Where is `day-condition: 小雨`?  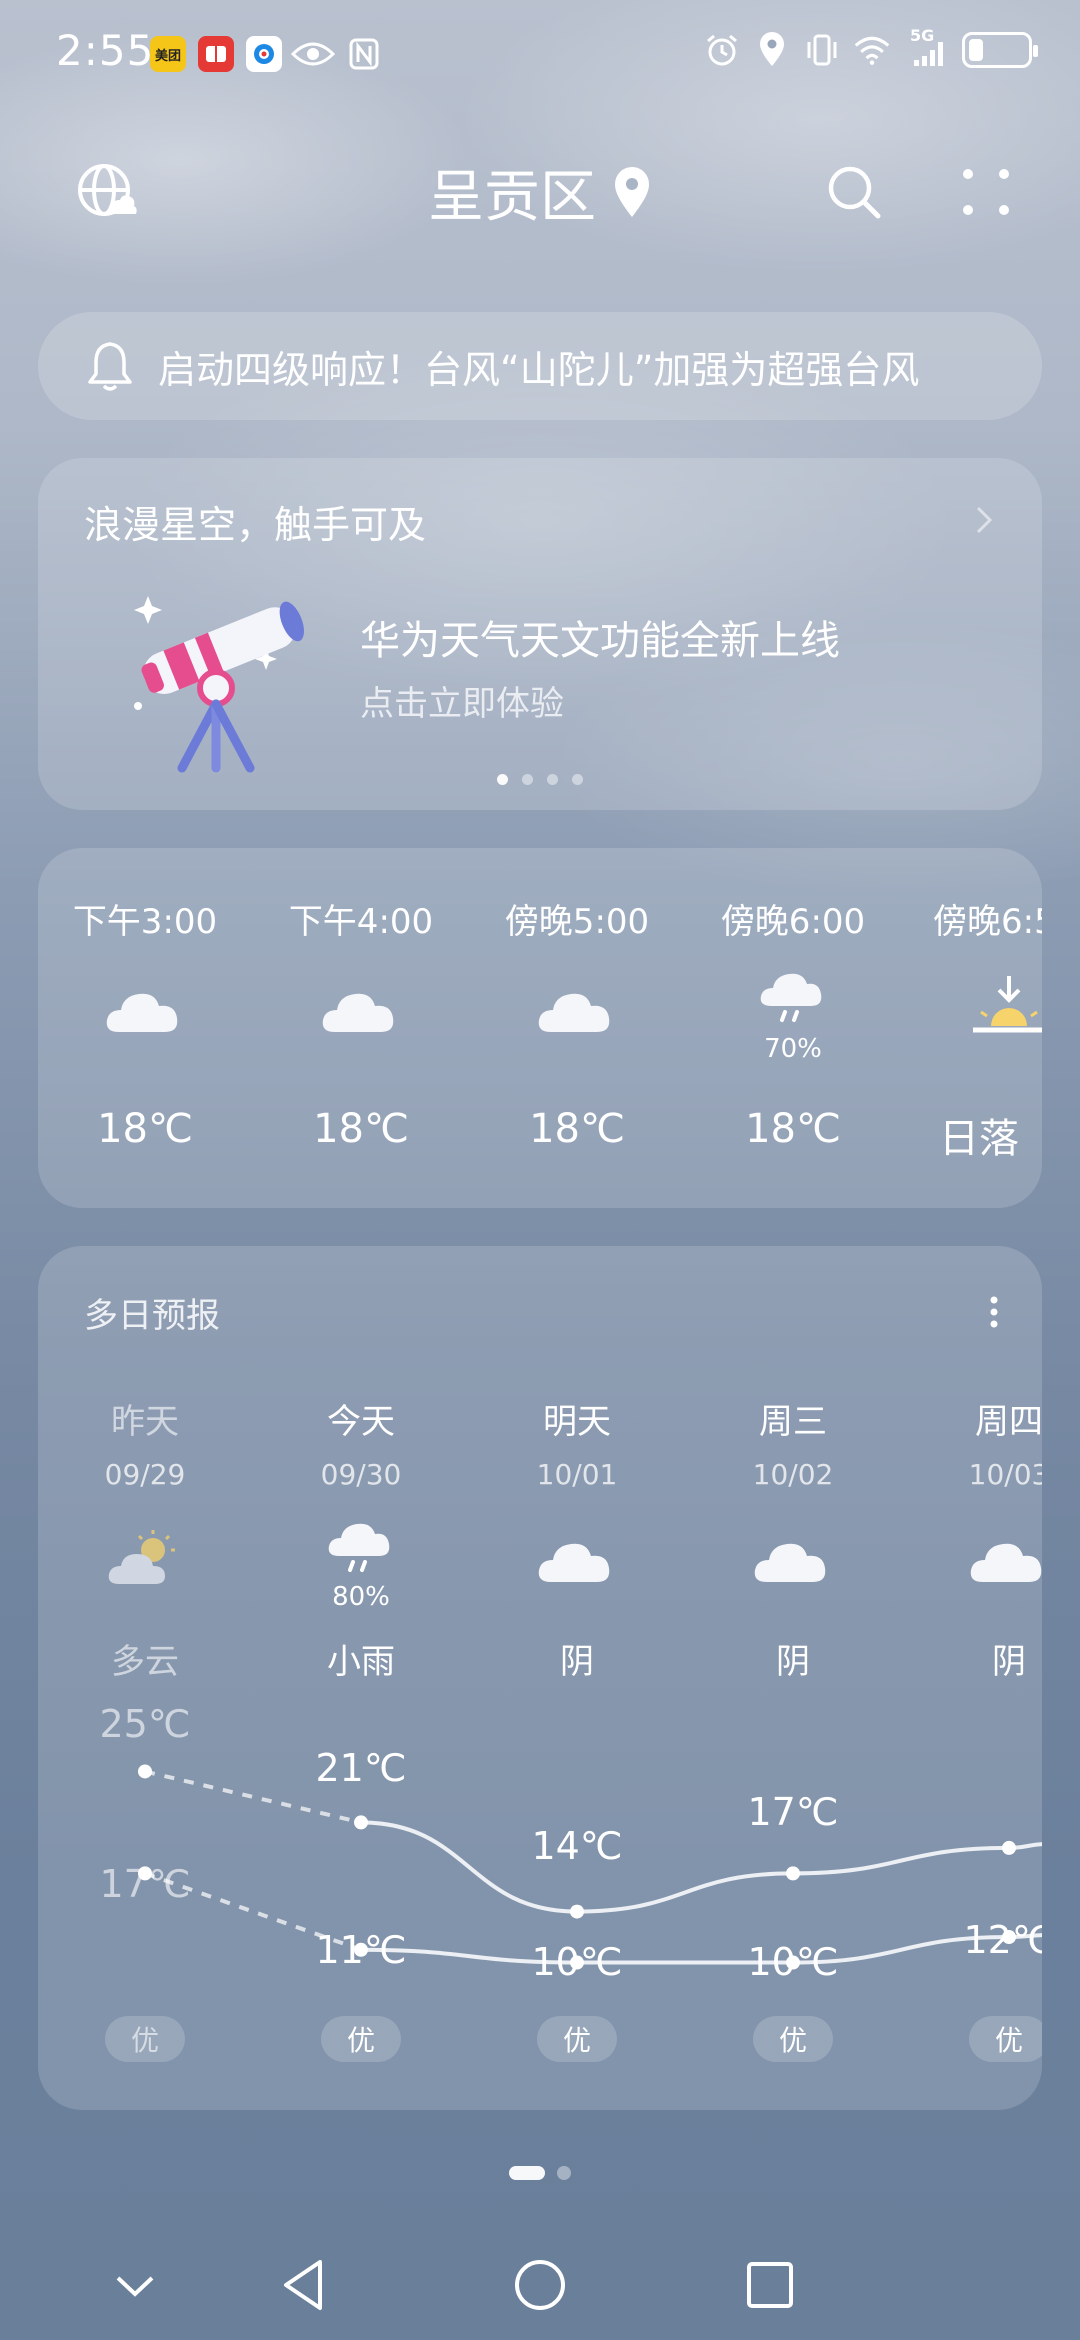 day-condition: 小雨 is located at coordinates (361, 1662).